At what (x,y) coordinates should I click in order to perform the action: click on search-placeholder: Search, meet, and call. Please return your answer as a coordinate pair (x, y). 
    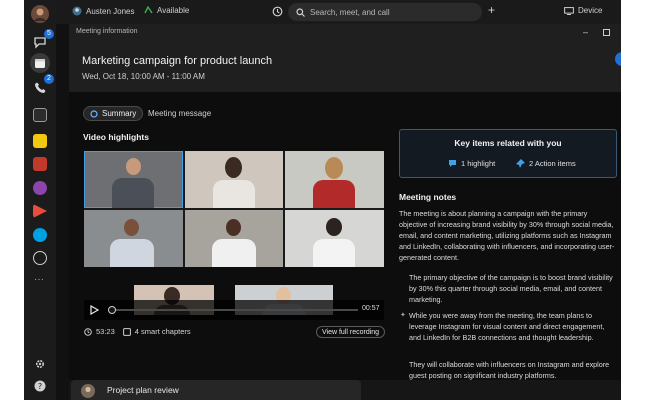
    Looking at the image, I should click on (350, 12).